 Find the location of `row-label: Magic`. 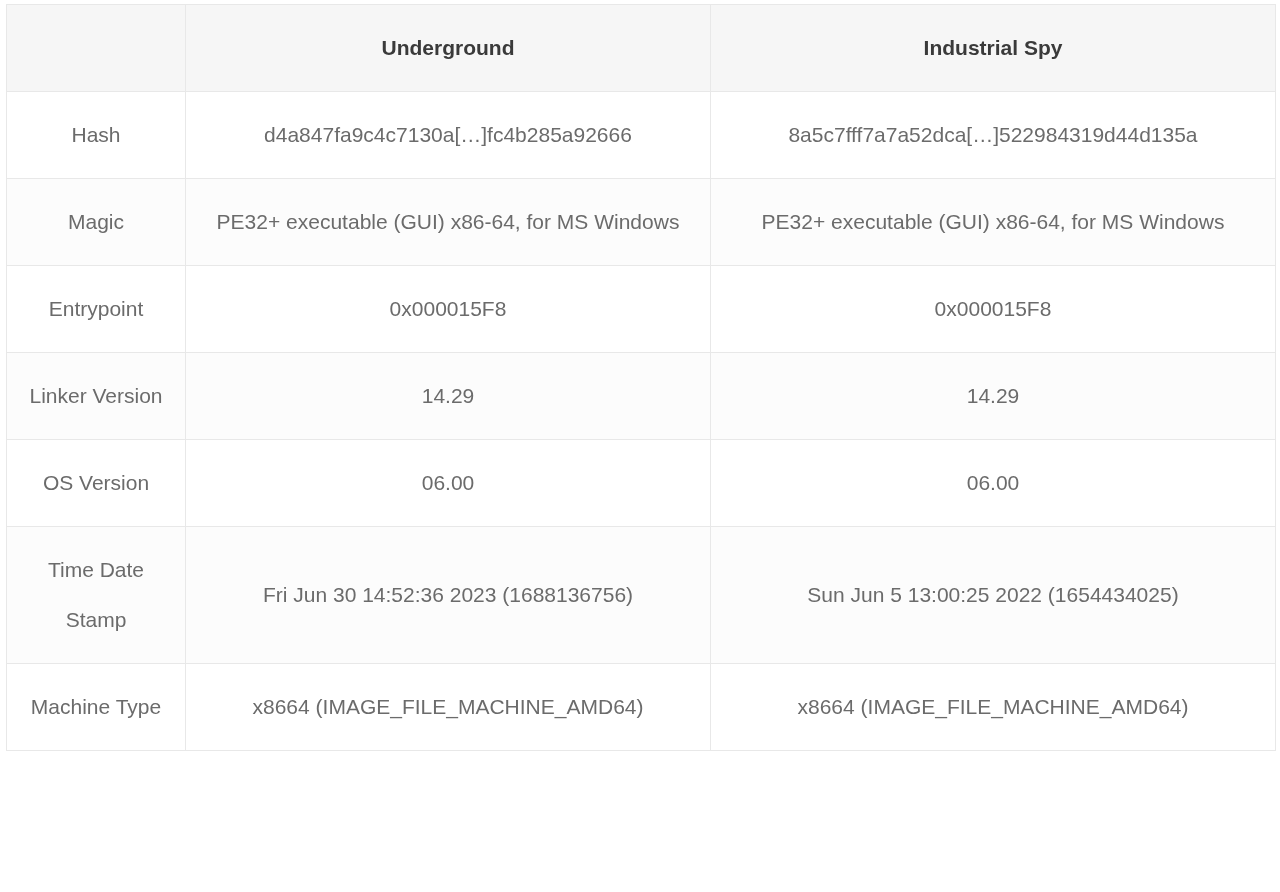

row-label: Magic is located at coordinates (96, 222).